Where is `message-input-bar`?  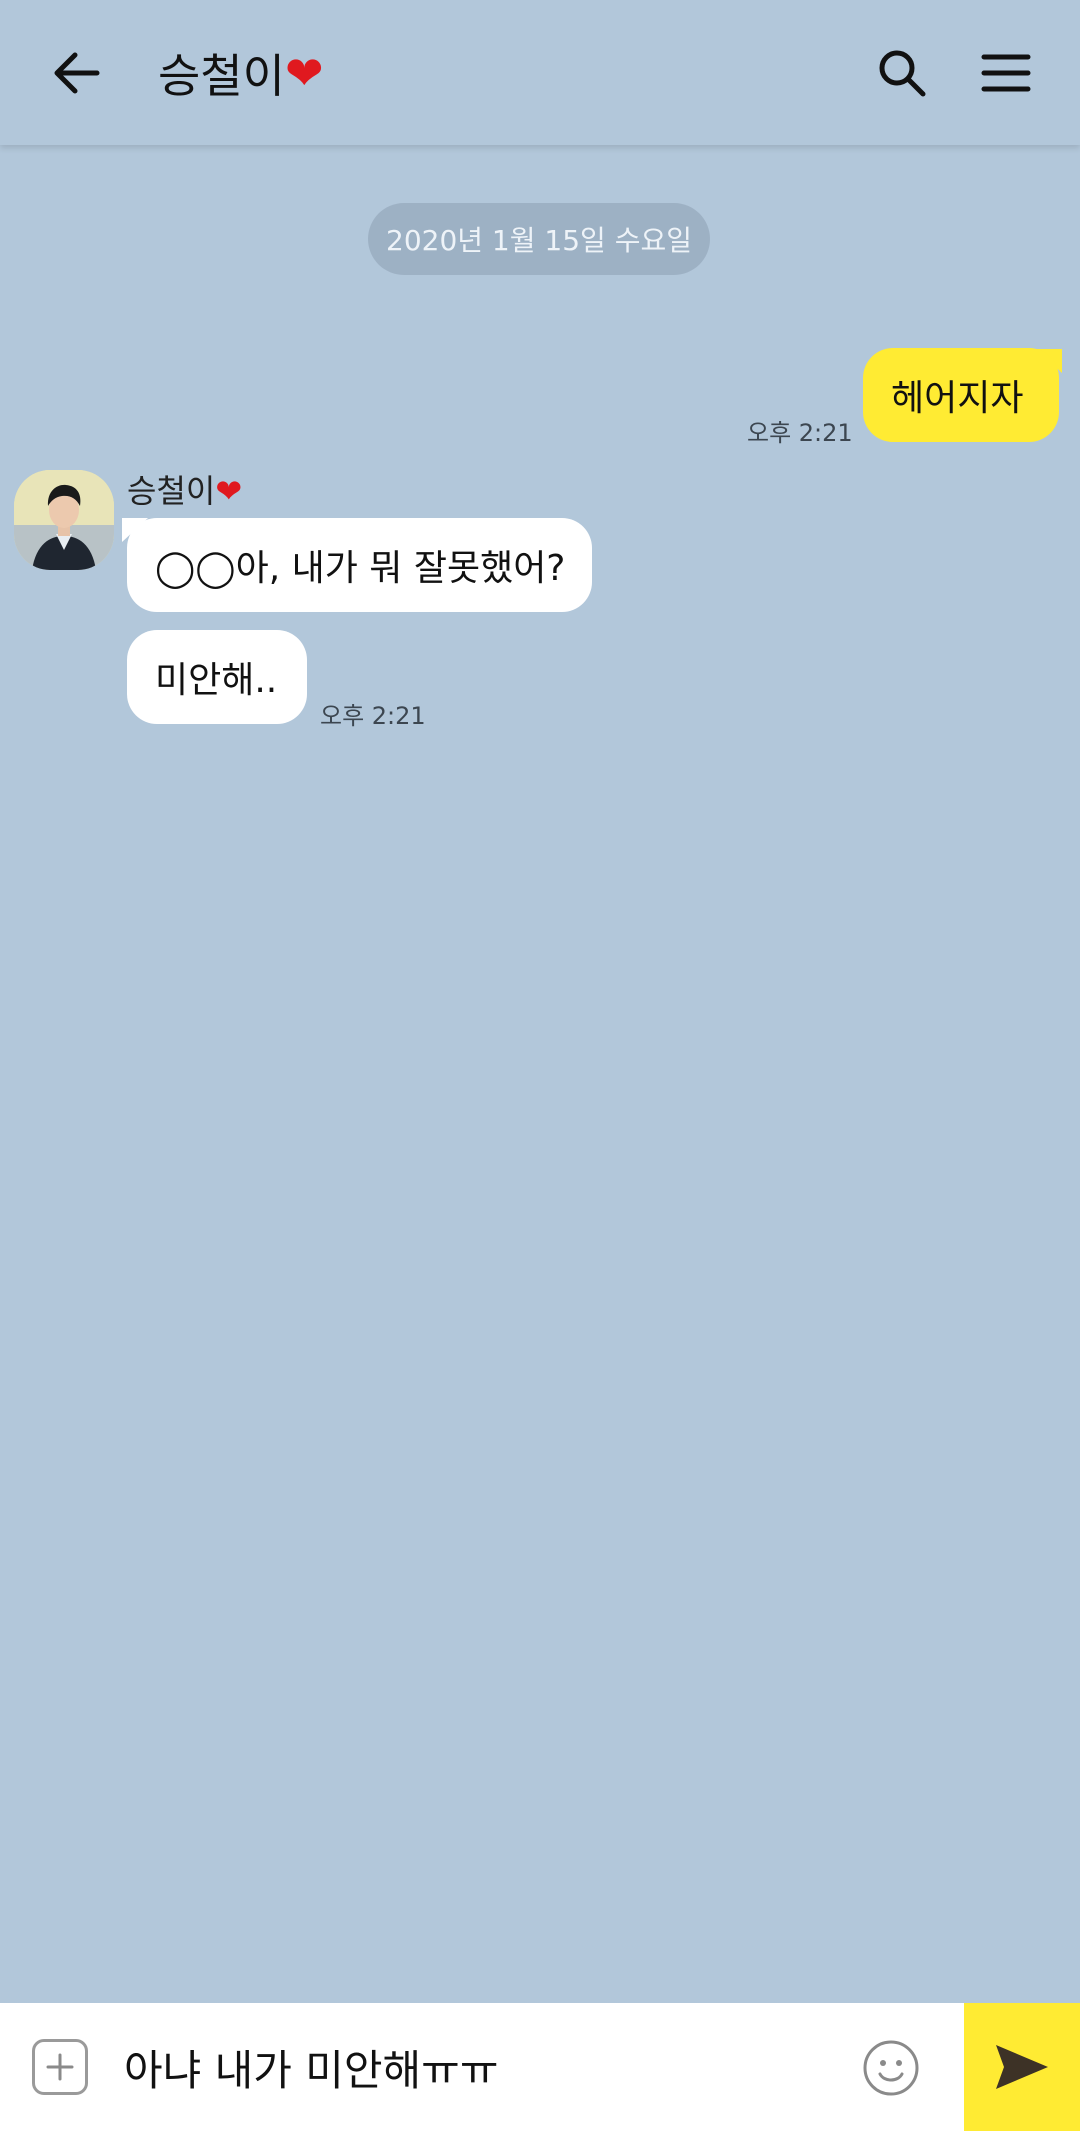 message-input-bar is located at coordinates (540, 2067).